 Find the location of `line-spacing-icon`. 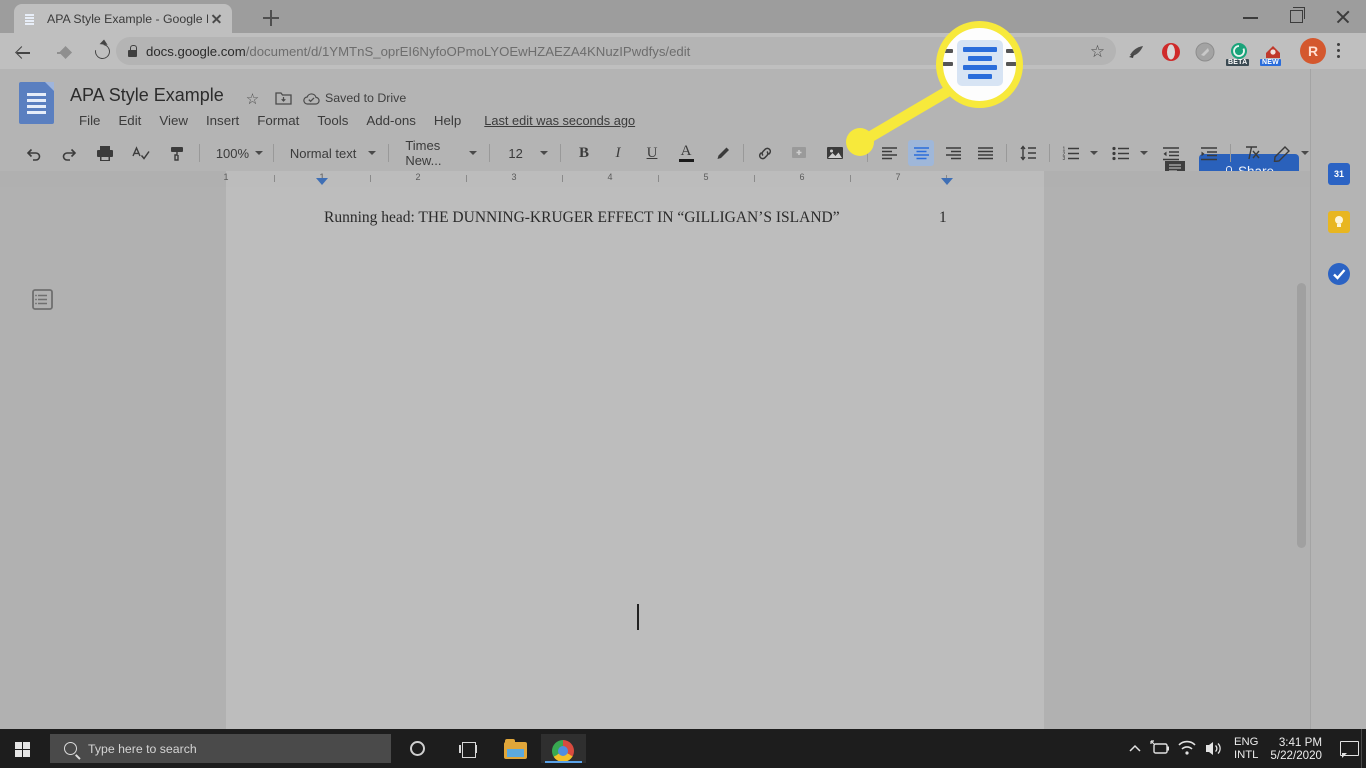

line-spacing-icon is located at coordinates (1028, 153).